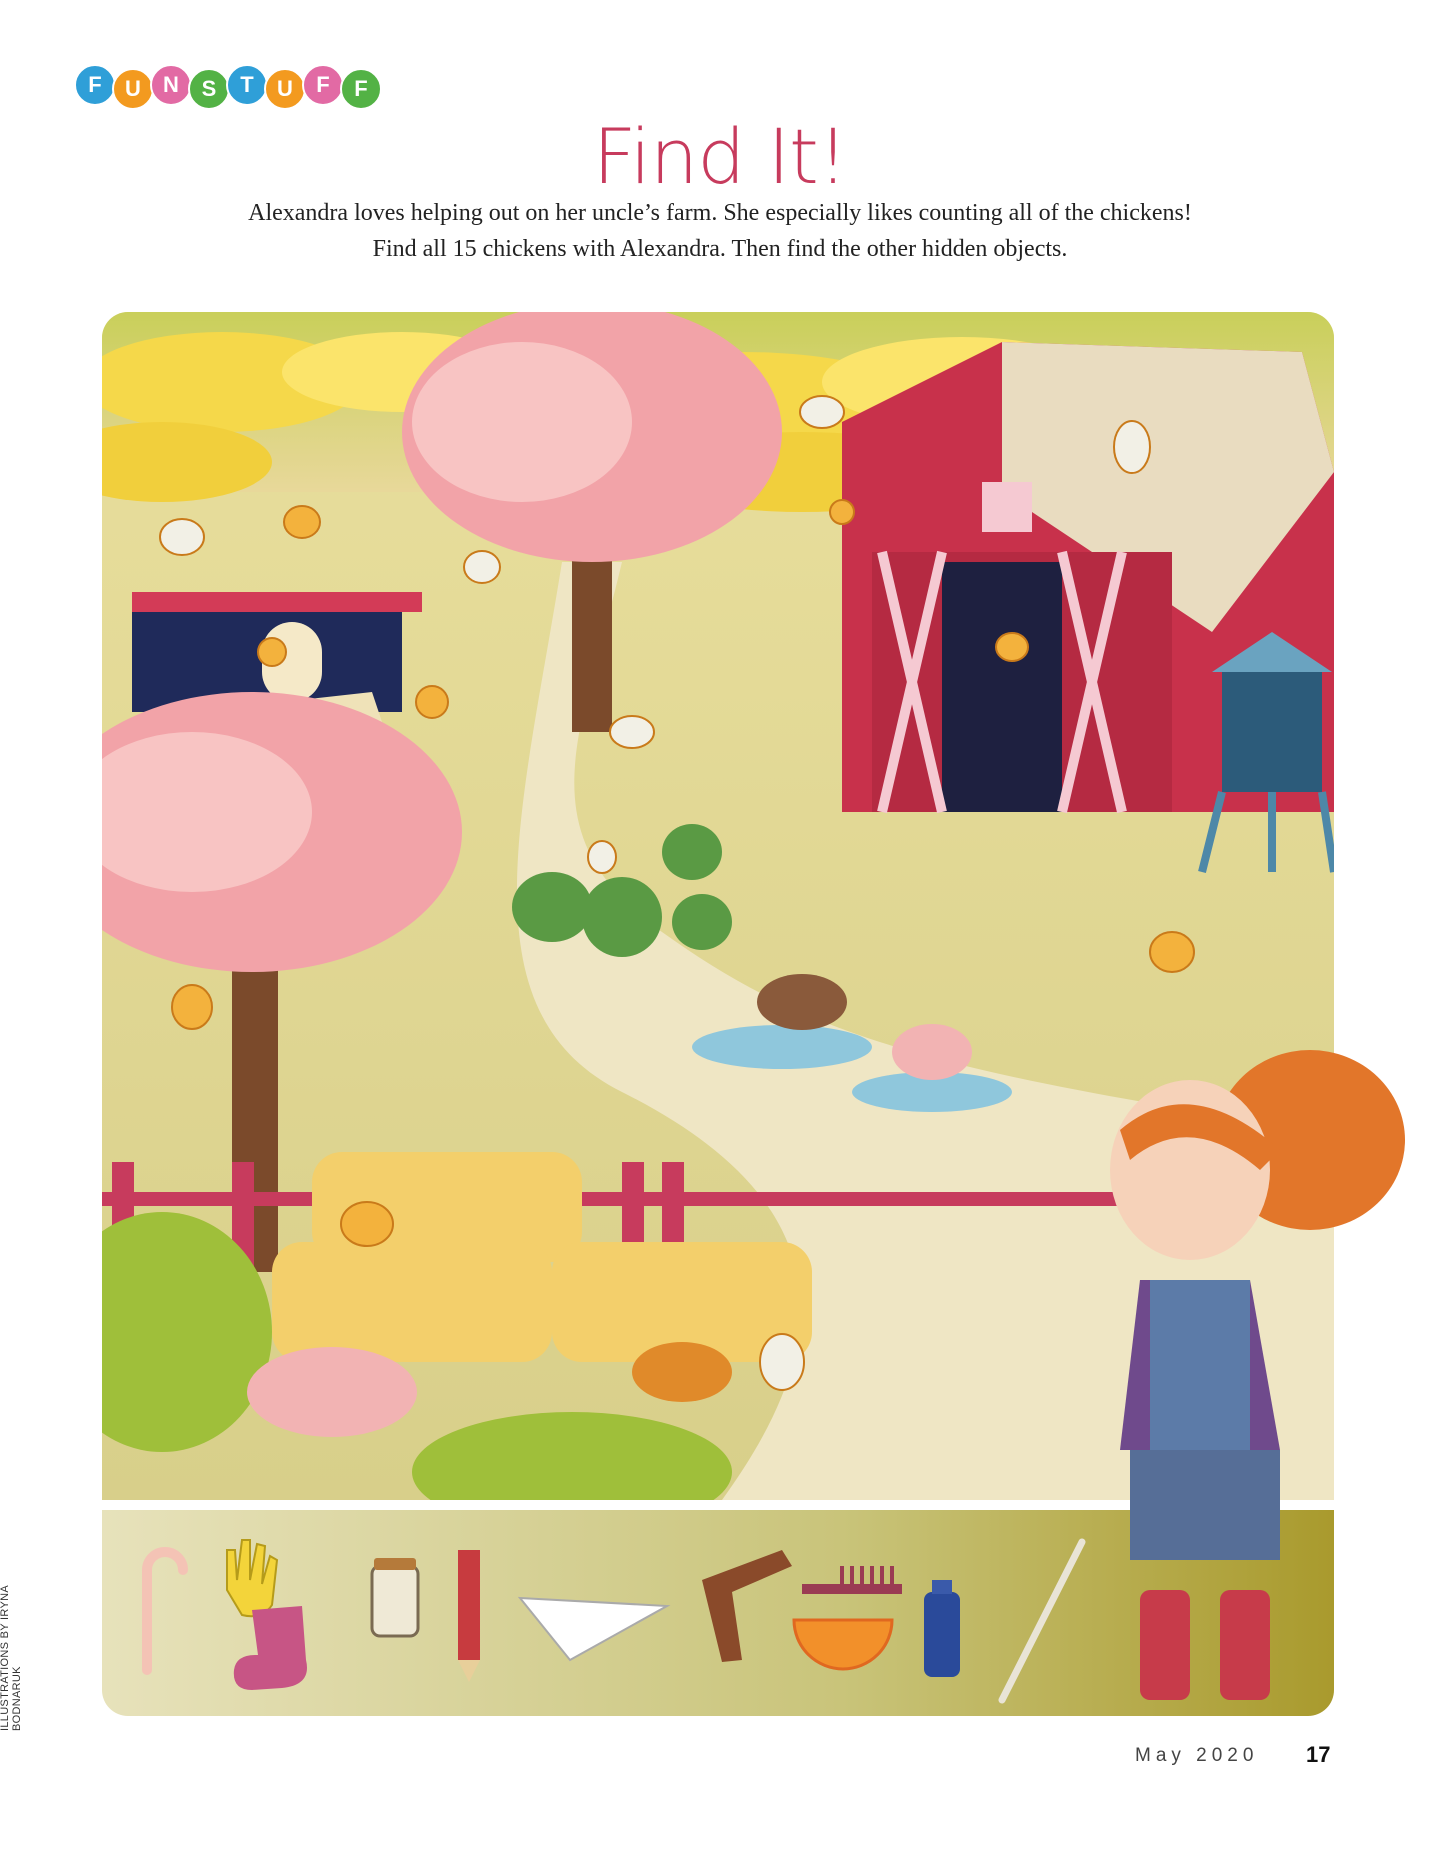 The height and width of the screenshot is (1871, 1440). What do you see at coordinates (11, 1658) in the screenshot?
I see `illustration-credit: ILLUSTRATIONS BY IRYNA BODNARUK` at bounding box center [11, 1658].